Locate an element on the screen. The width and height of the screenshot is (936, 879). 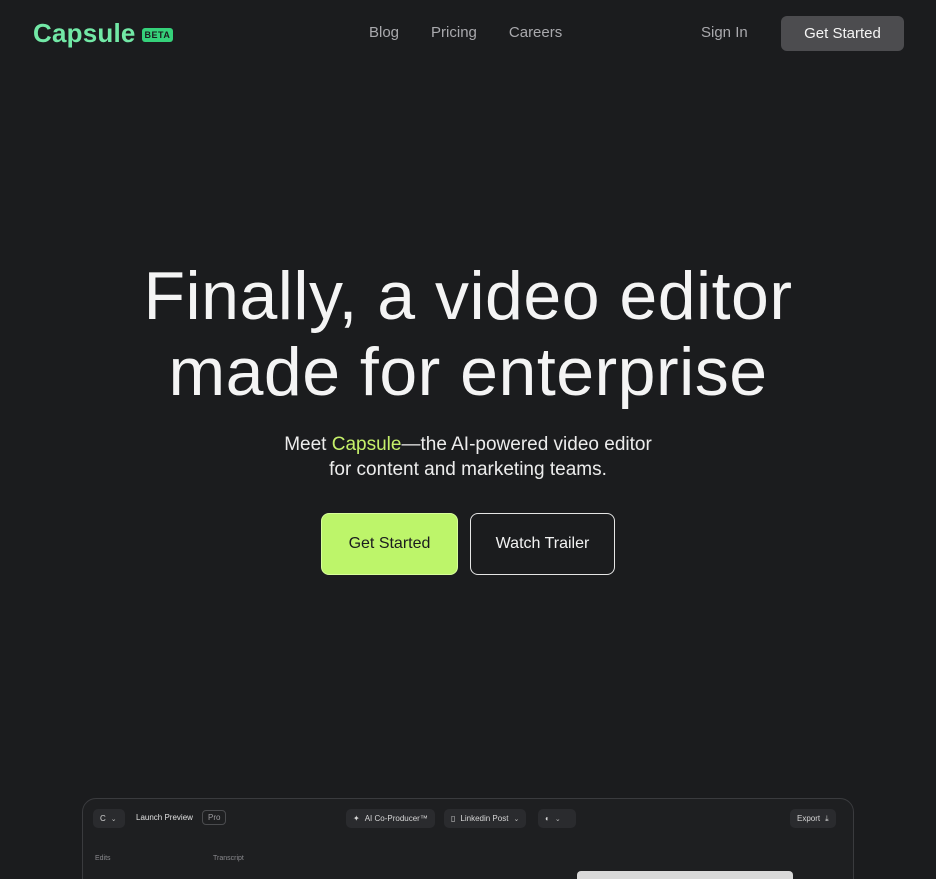
subtitle-prefix: Meet is located at coordinates (308, 444).